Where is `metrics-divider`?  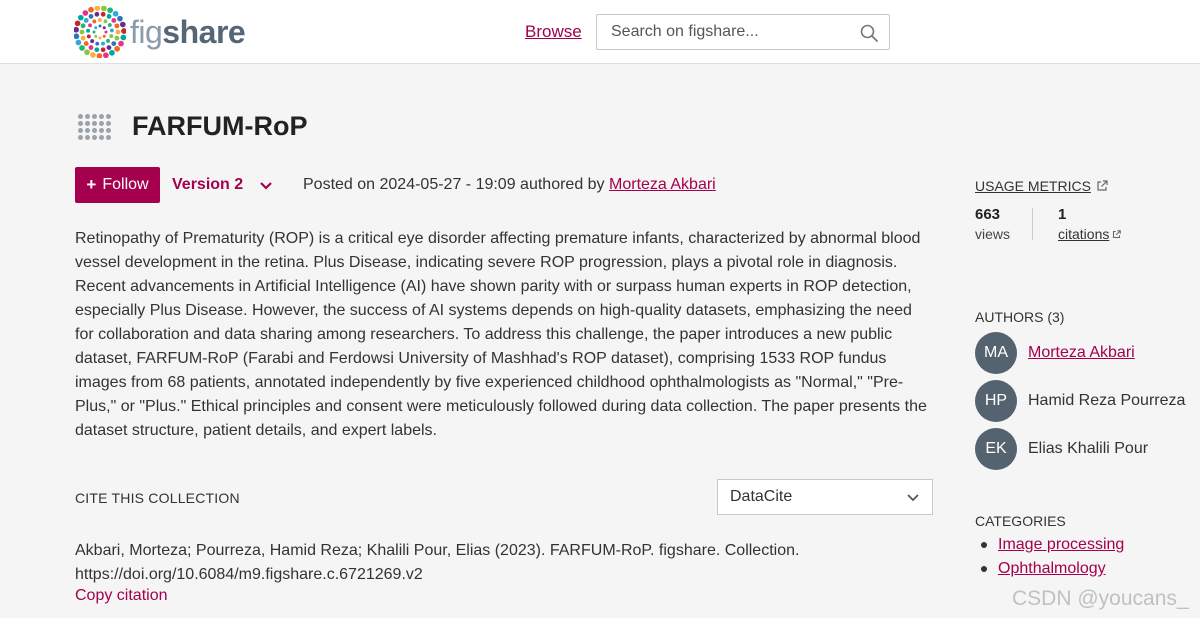 metrics-divider is located at coordinates (1032, 224).